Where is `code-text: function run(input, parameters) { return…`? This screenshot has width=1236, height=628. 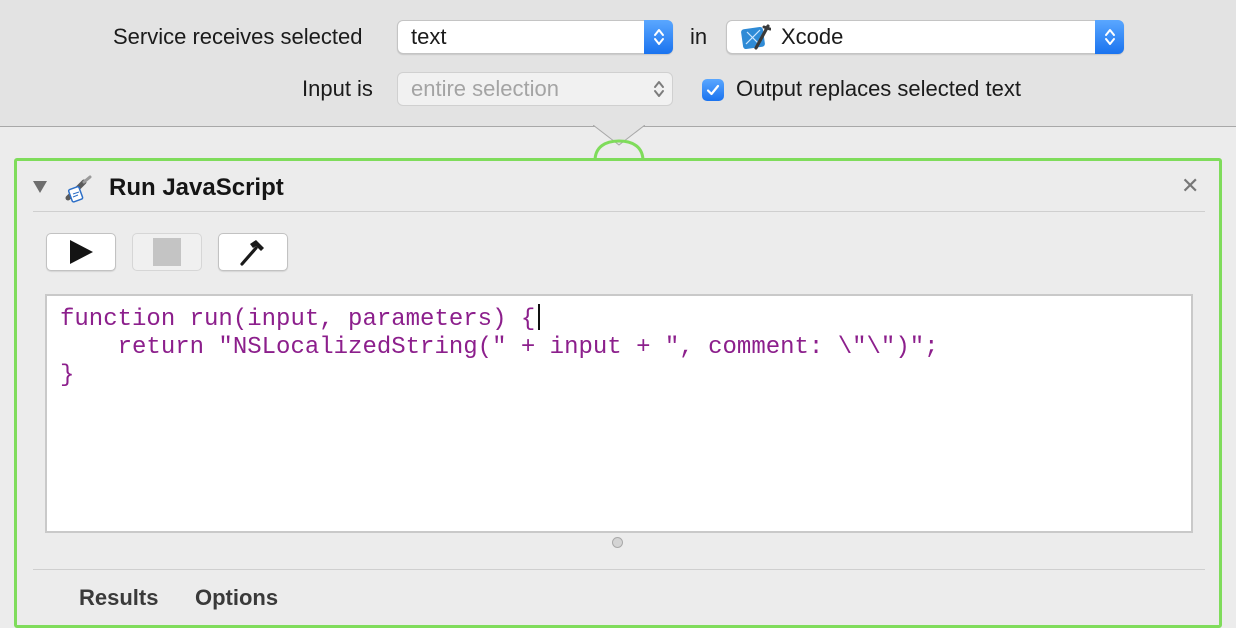 code-text: function run(input, parameters) { return… is located at coordinates (499, 347).